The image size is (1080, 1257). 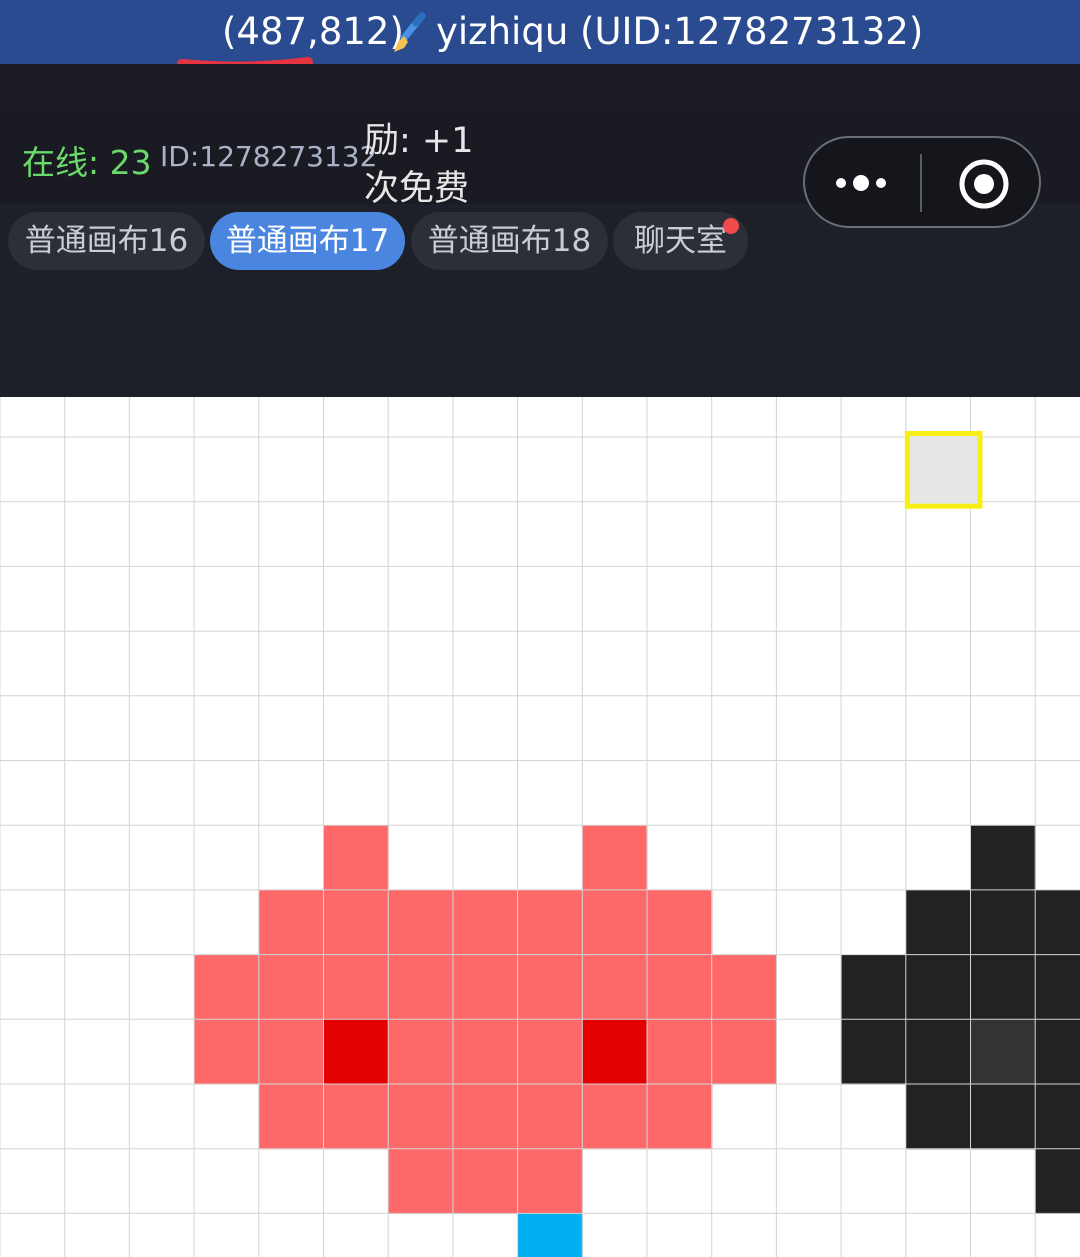 I want to click on cursor-coordinates: (487,812), so click(x=313, y=31).